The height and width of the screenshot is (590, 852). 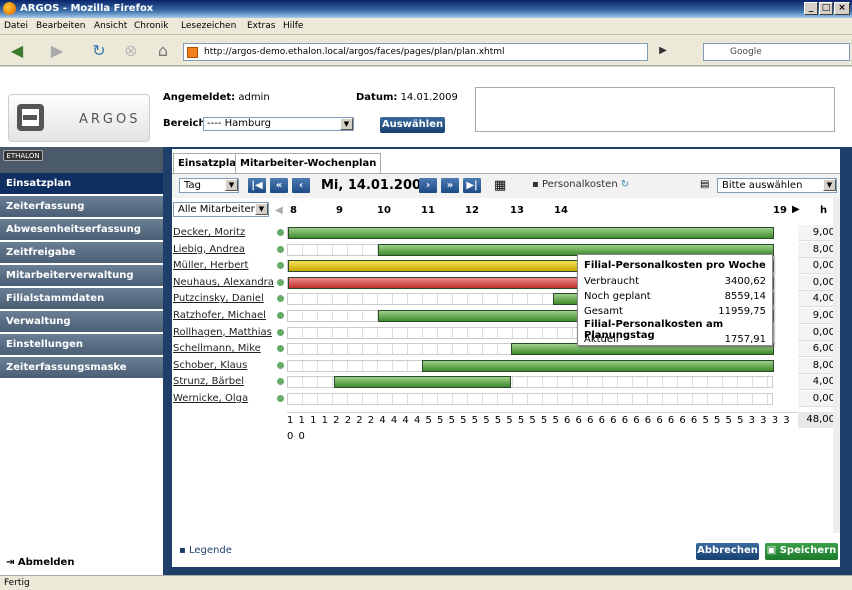 What do you see at coordinates (796, 209) in the screenshot?
I see `scroll-right-icon: ▶` at bounding box center [796, 209].